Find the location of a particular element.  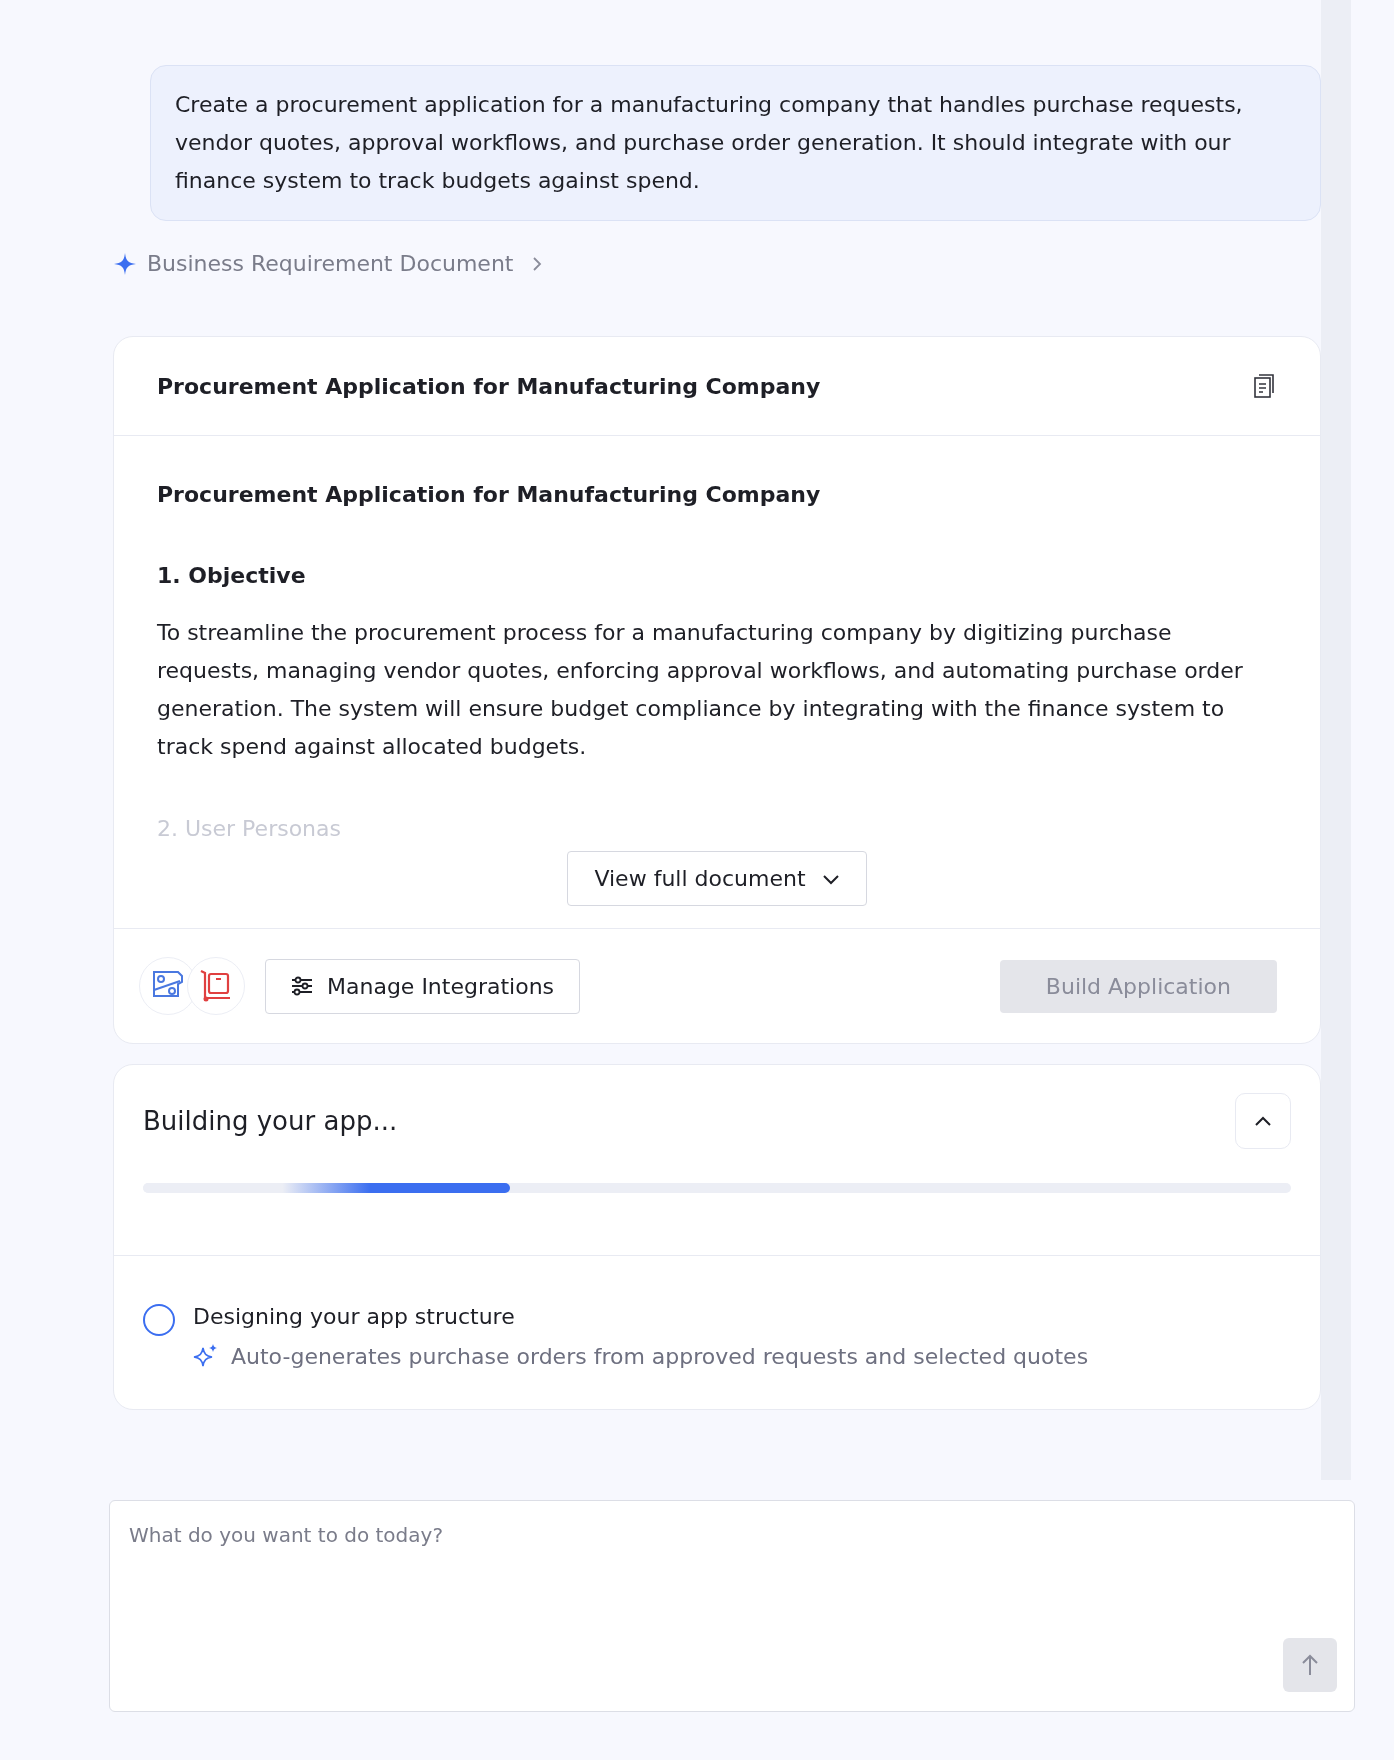

collapse-button is located at coordinates (1263, 1121).